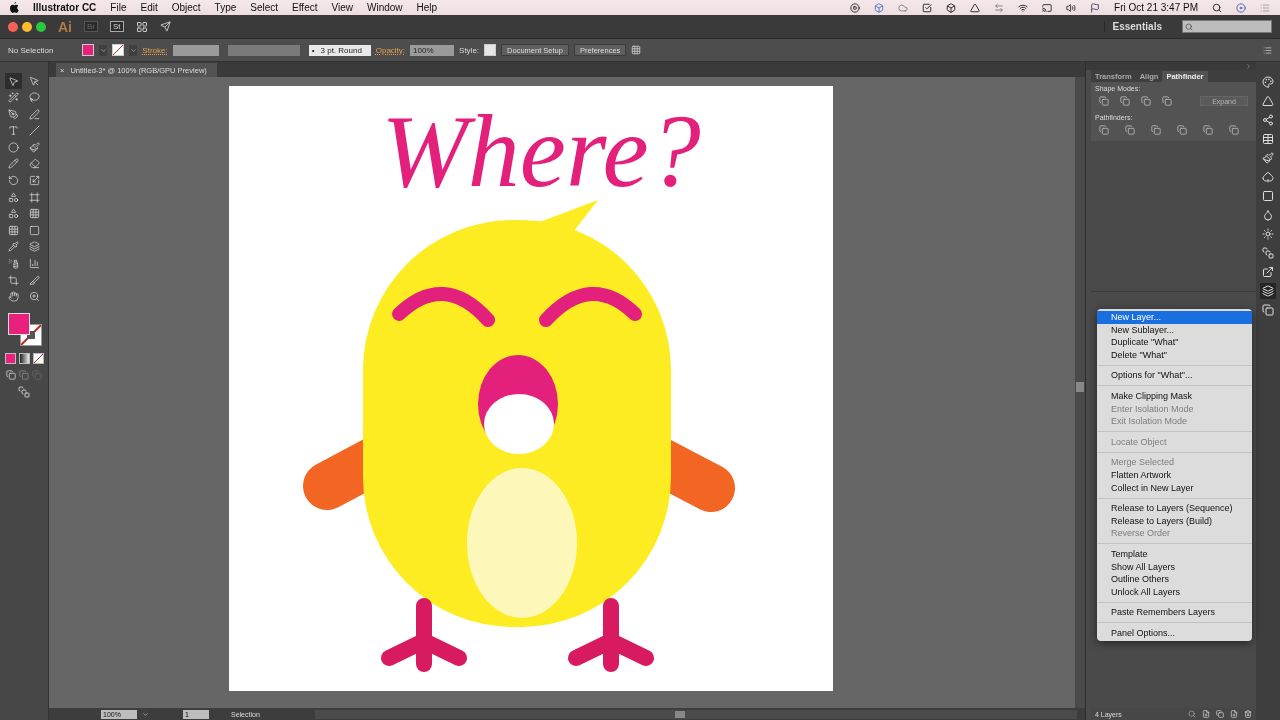 Image resolution: width=1280 pixels, height=720 pixels. What do you see at coordinates (1174, 567) in the screenshot?
I see `menu-item: Show All Layers` at bounding box center [1174, 567].